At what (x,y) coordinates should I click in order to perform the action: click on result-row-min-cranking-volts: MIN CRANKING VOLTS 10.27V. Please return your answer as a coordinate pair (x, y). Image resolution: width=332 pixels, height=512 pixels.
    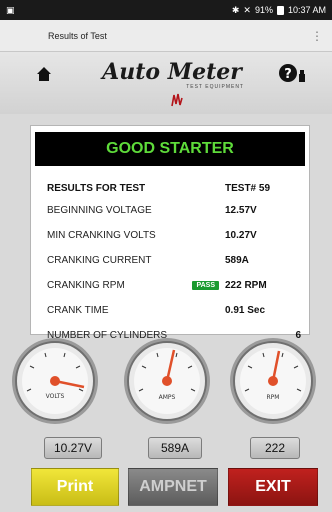
    Looking at the image, I should click on (176, 235).